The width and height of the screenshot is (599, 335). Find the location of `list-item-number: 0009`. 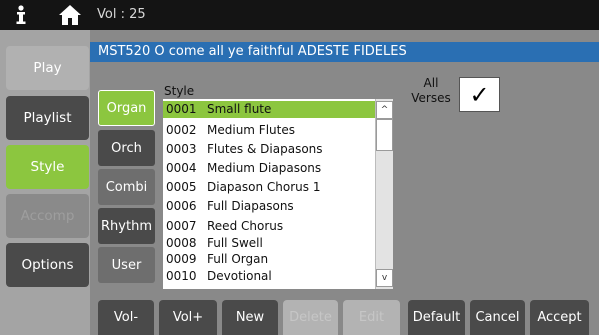

list-item-number: 0009 is located at coordinates (181, 259).